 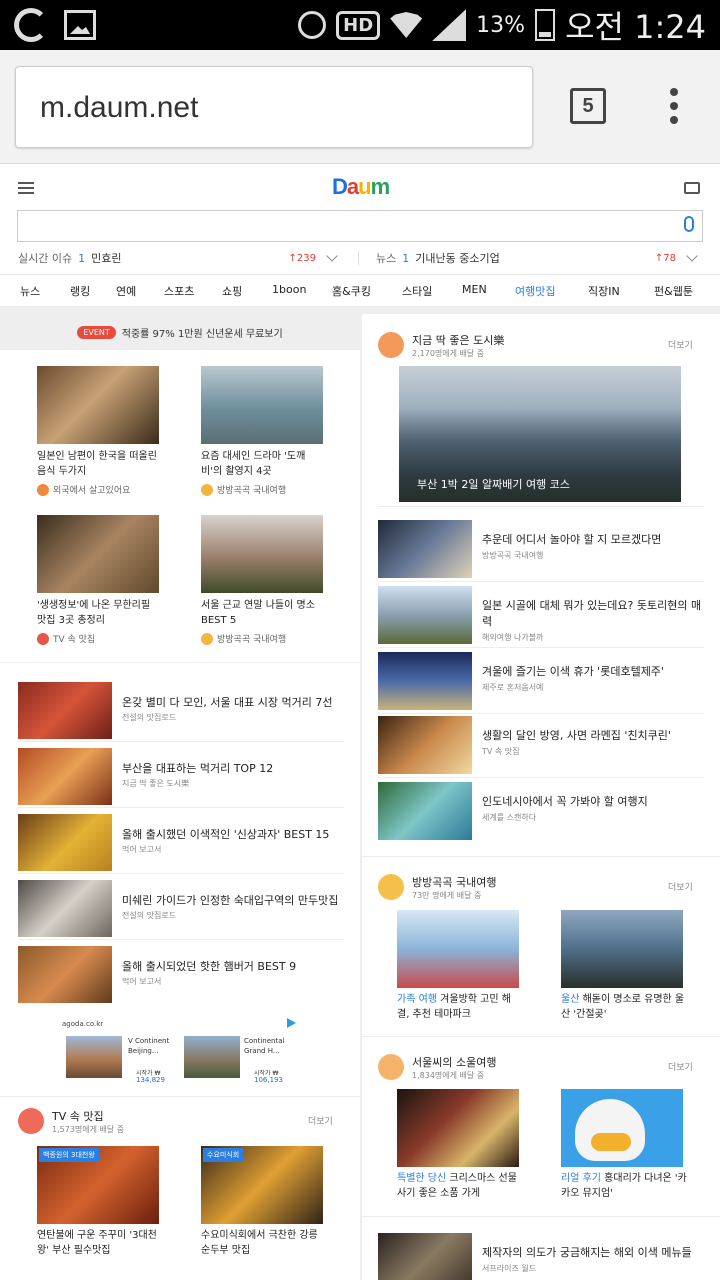 I want to click on card-item: 일본인 남편이 한국을 떠올린 음식 두가지 외국에서 살고있어요, so click(x=99, y=431).